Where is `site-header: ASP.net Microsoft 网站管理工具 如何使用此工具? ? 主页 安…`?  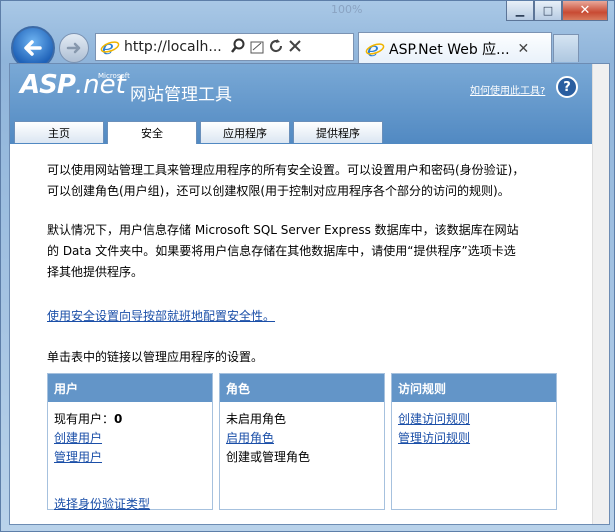 site-header: ASP.net Microsoft 网站管理工具 如何使用此工具? ? 主页 安… is located at coordinates (309, 104).